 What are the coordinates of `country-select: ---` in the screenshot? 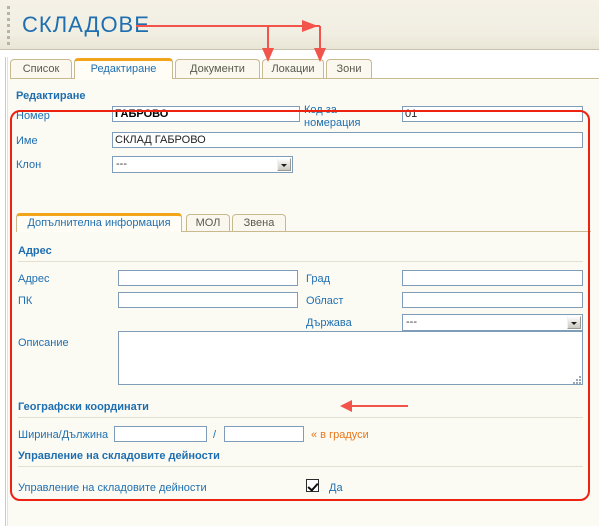 It's located at (492, 322).